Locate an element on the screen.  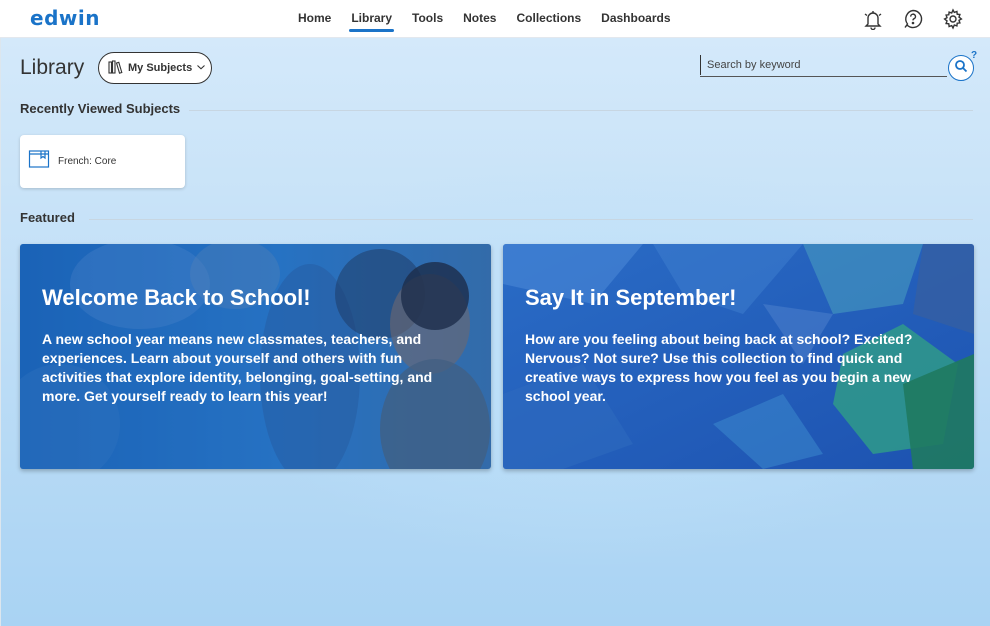
featured-card-title: Welcome Back to School! is located at coordinates (176, 297).